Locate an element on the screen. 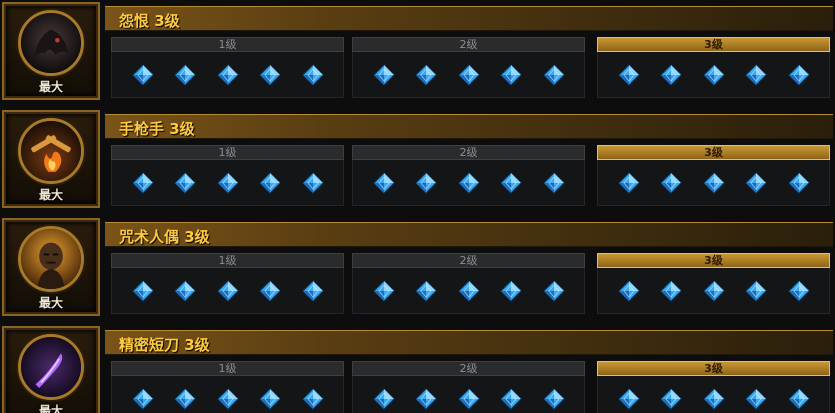  skill-title-bar: 精密短刀 3级 is located at coordinates (469, 342).